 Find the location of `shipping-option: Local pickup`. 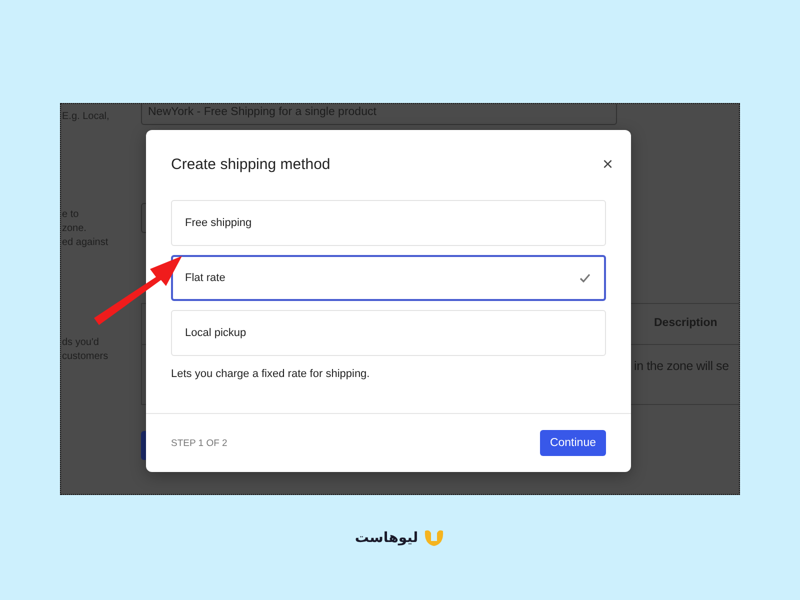

shipping-option: Local pickup is located at coordinates (388, 333).